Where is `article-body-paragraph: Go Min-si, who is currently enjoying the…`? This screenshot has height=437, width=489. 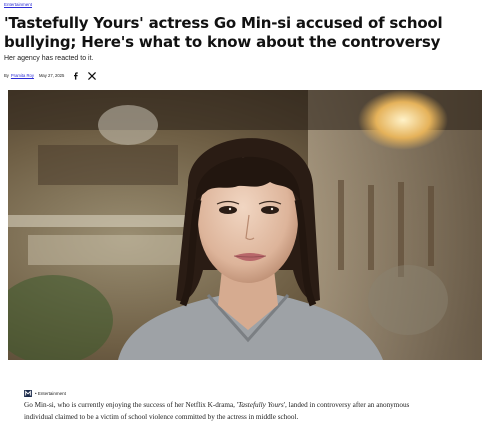 article-body-paragraph: Go Min-si, who is currently enjoying the… is located at coordinates (224, 411).